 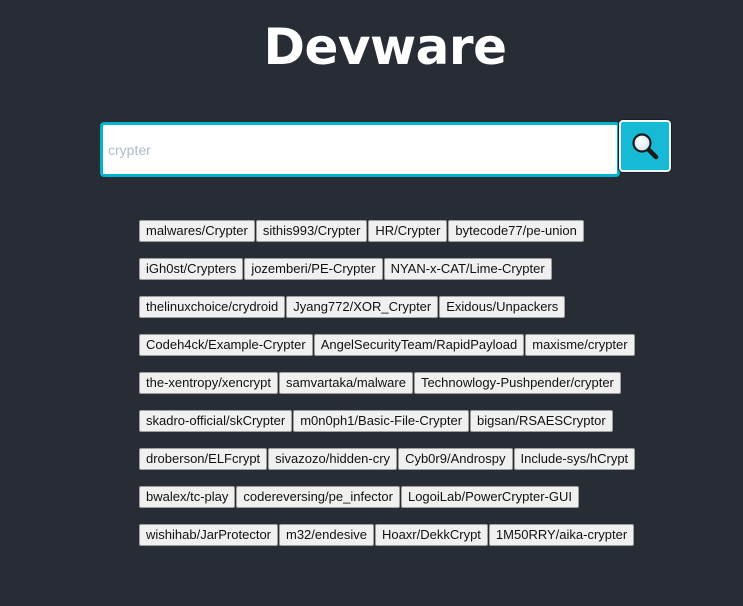 I want to click on repo-tag: codereversing/pe_infector, so click(x=318, y=497).